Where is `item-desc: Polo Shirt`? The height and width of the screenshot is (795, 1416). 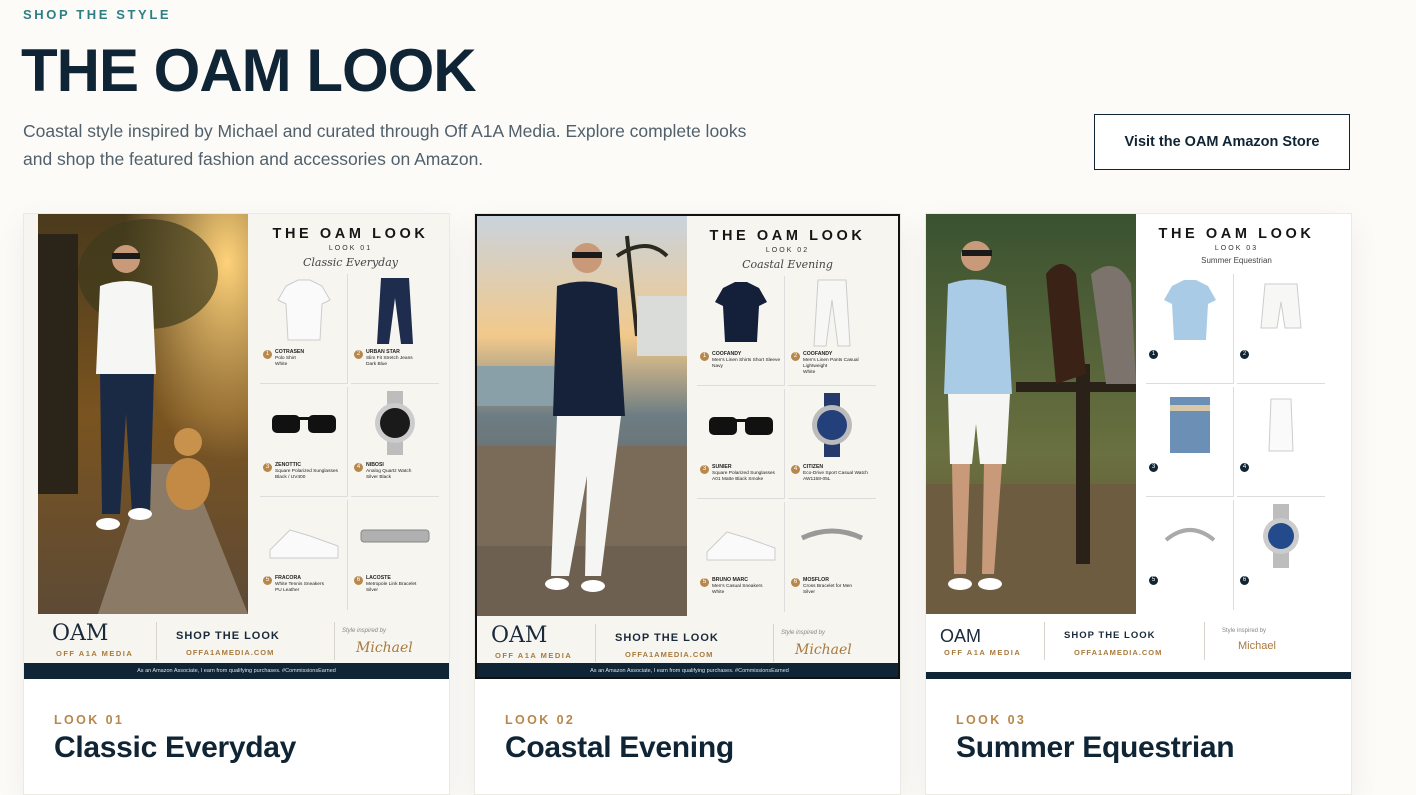
item-desc: Polo Shirt is located at coordinates (285, 358).